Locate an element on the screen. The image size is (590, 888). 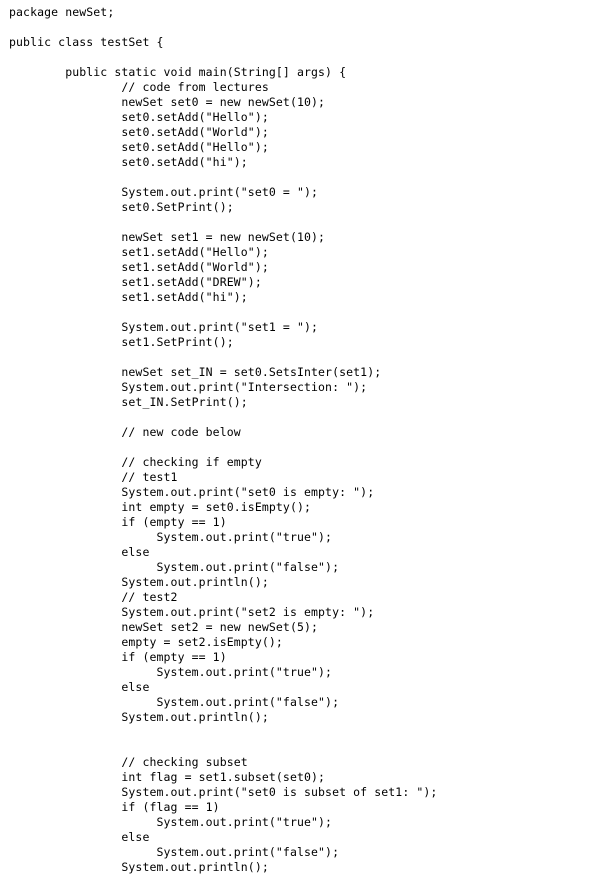
code-line: public static void main(String[] args) { is located at coordinates (178, 72).